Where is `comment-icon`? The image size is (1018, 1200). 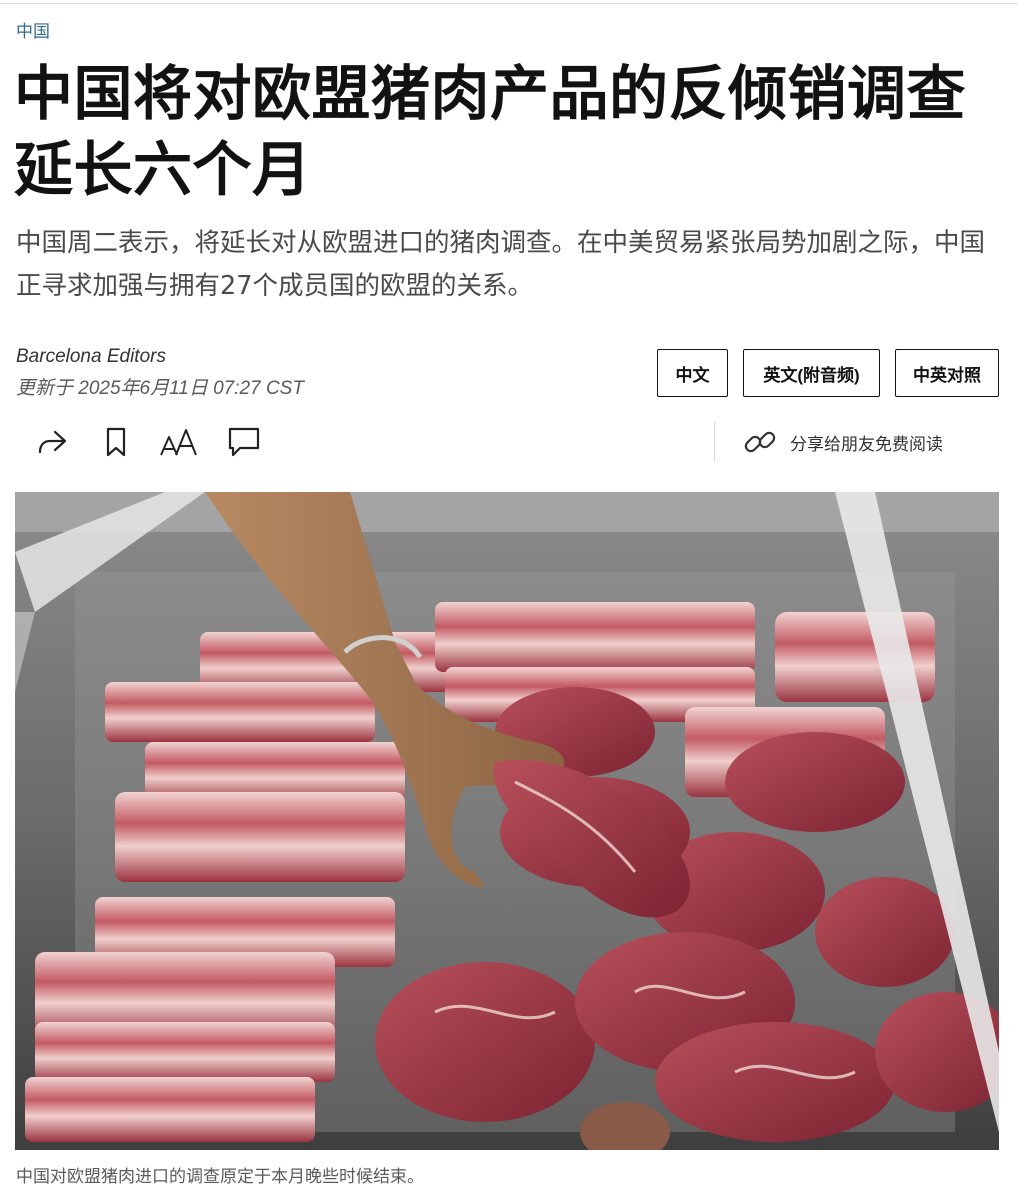 comment-icon is located at coordinates (244, 442).